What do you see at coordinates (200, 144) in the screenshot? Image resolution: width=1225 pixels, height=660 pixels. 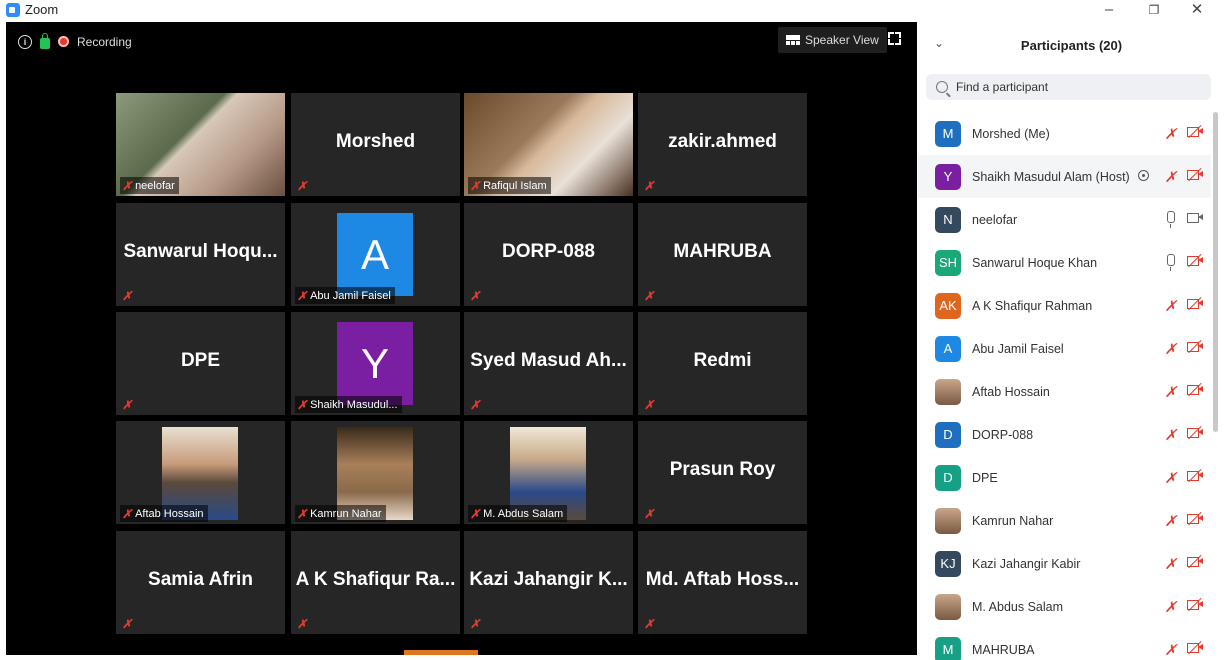 I see `video-tile: ✗ neelofar` at bounding box center [200, 144].